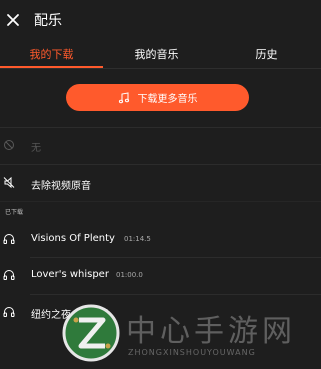 This screenshot has height=369, width=321. Describe the element at coordinates (160, 183) in the screenshot. I see `option-remove-original-audio: 去除视频原音` at that location.